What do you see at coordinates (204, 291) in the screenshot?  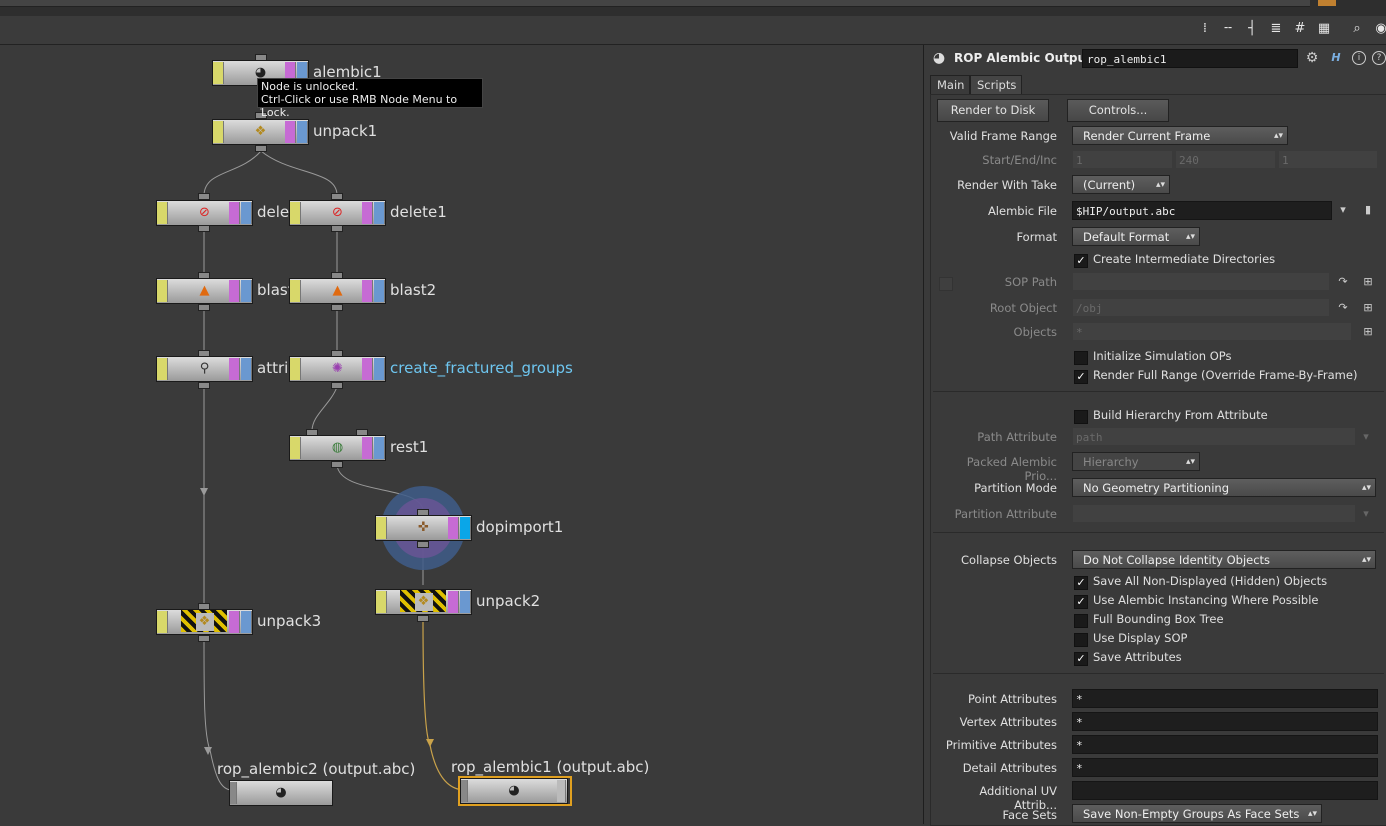 I see `node-blast1: ▲` at bounding box center [204, 291].